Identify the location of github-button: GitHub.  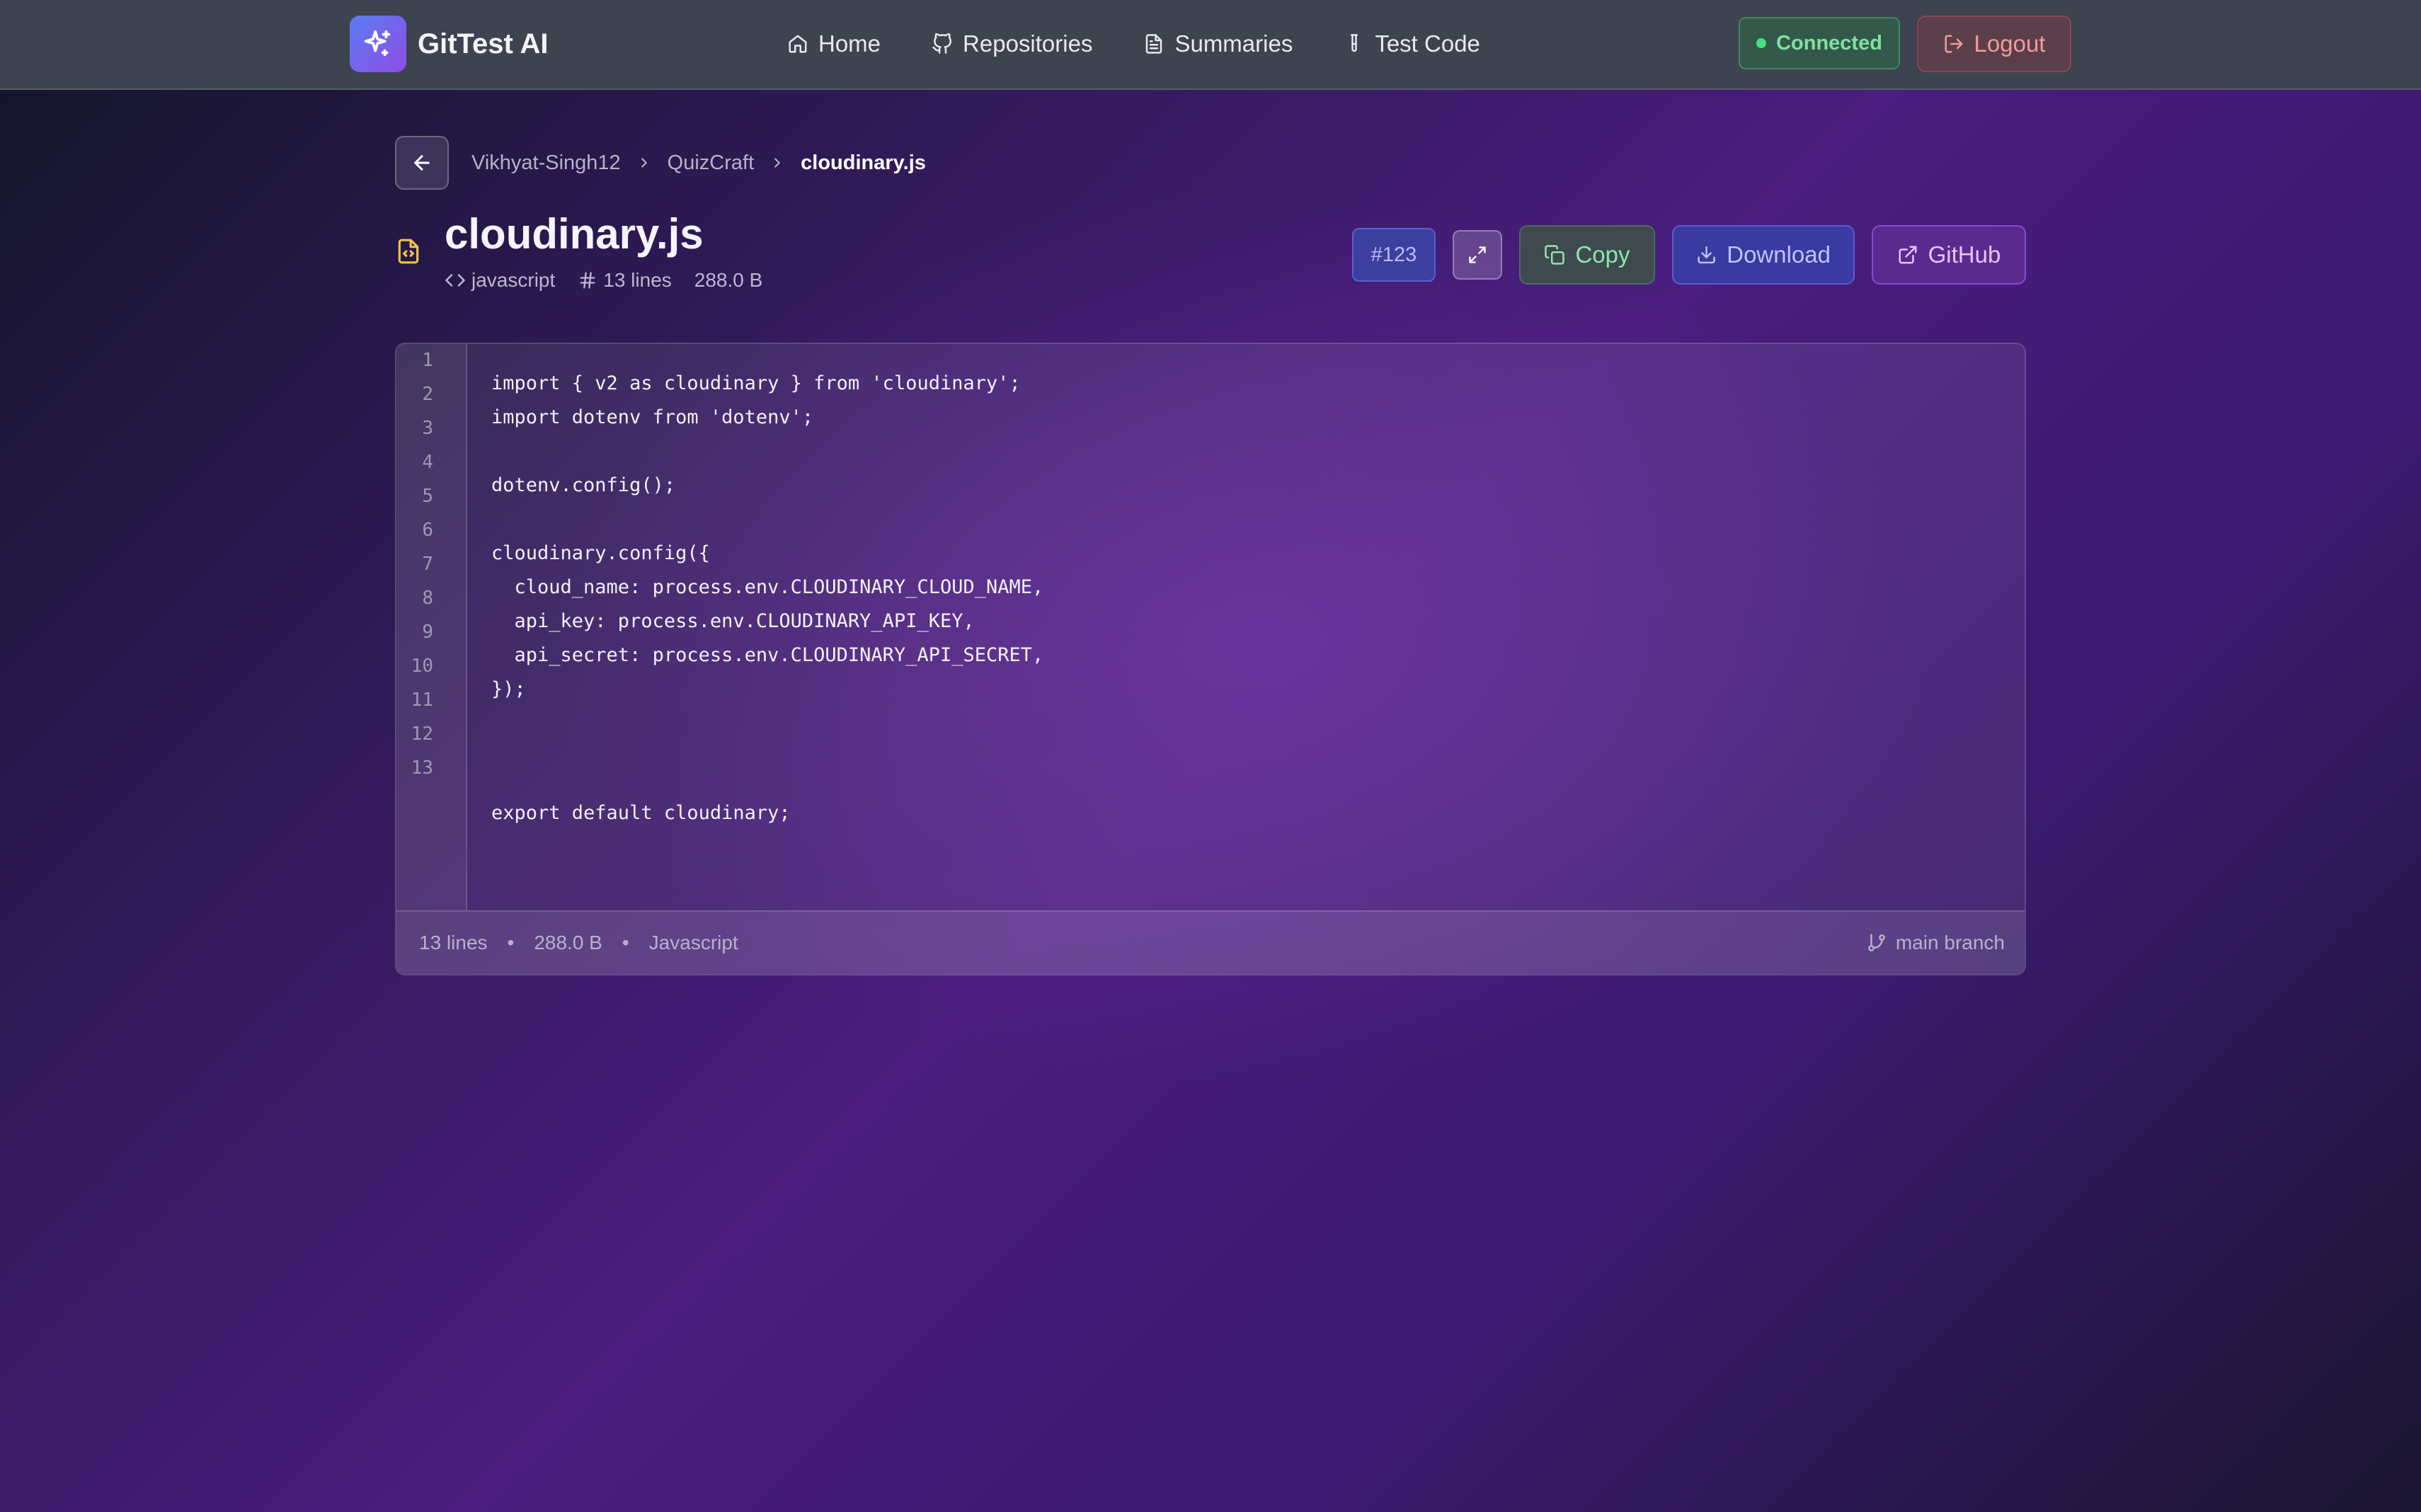
(1949, 255).